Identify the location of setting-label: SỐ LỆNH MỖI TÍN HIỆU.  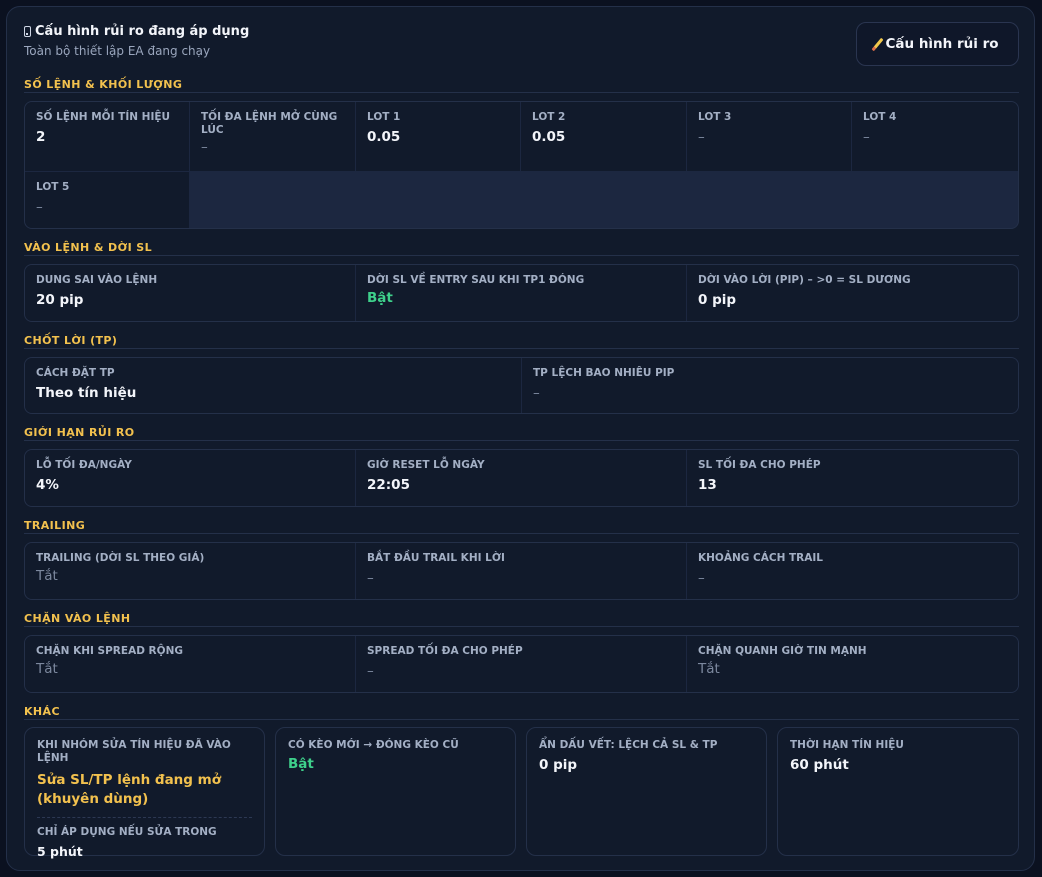
(103, 117).